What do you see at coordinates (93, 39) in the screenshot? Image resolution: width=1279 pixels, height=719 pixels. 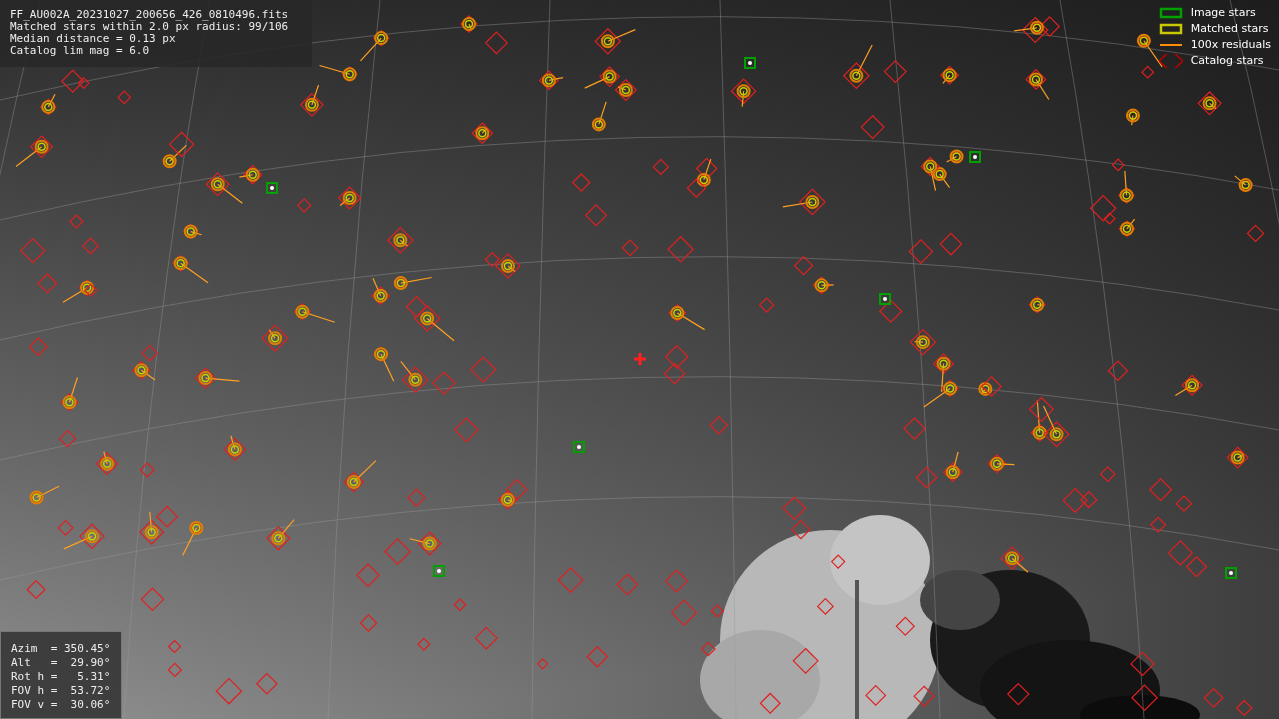 I see `info-text: Median distance = 0.13 px` at bounding box center [93, 39].